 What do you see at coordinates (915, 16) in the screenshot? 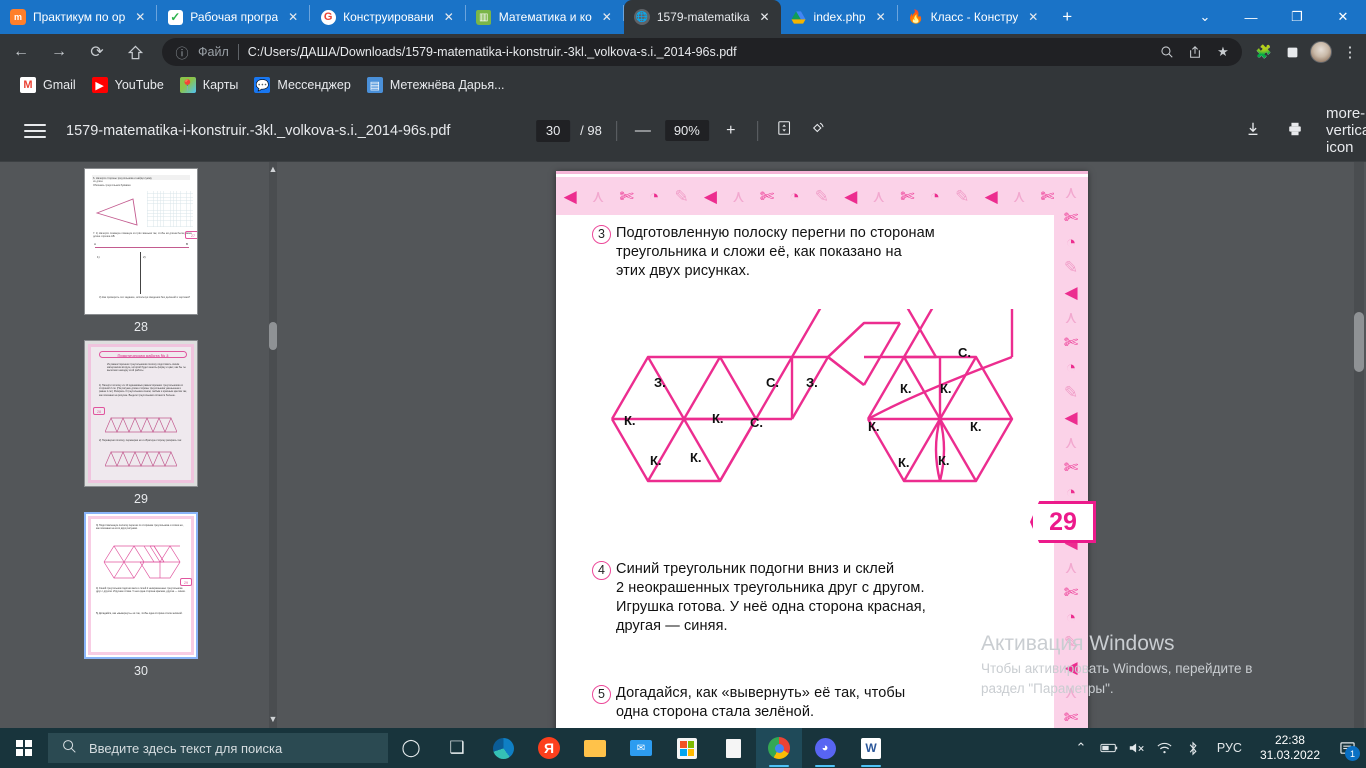
I see `flame-icon: 🔥` at bounding box center [915, 16].